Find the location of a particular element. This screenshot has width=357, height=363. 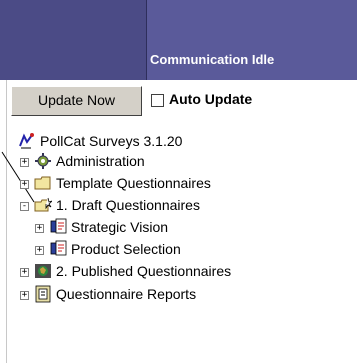

auto-update-checkbox is located at coordinates (157, 100).